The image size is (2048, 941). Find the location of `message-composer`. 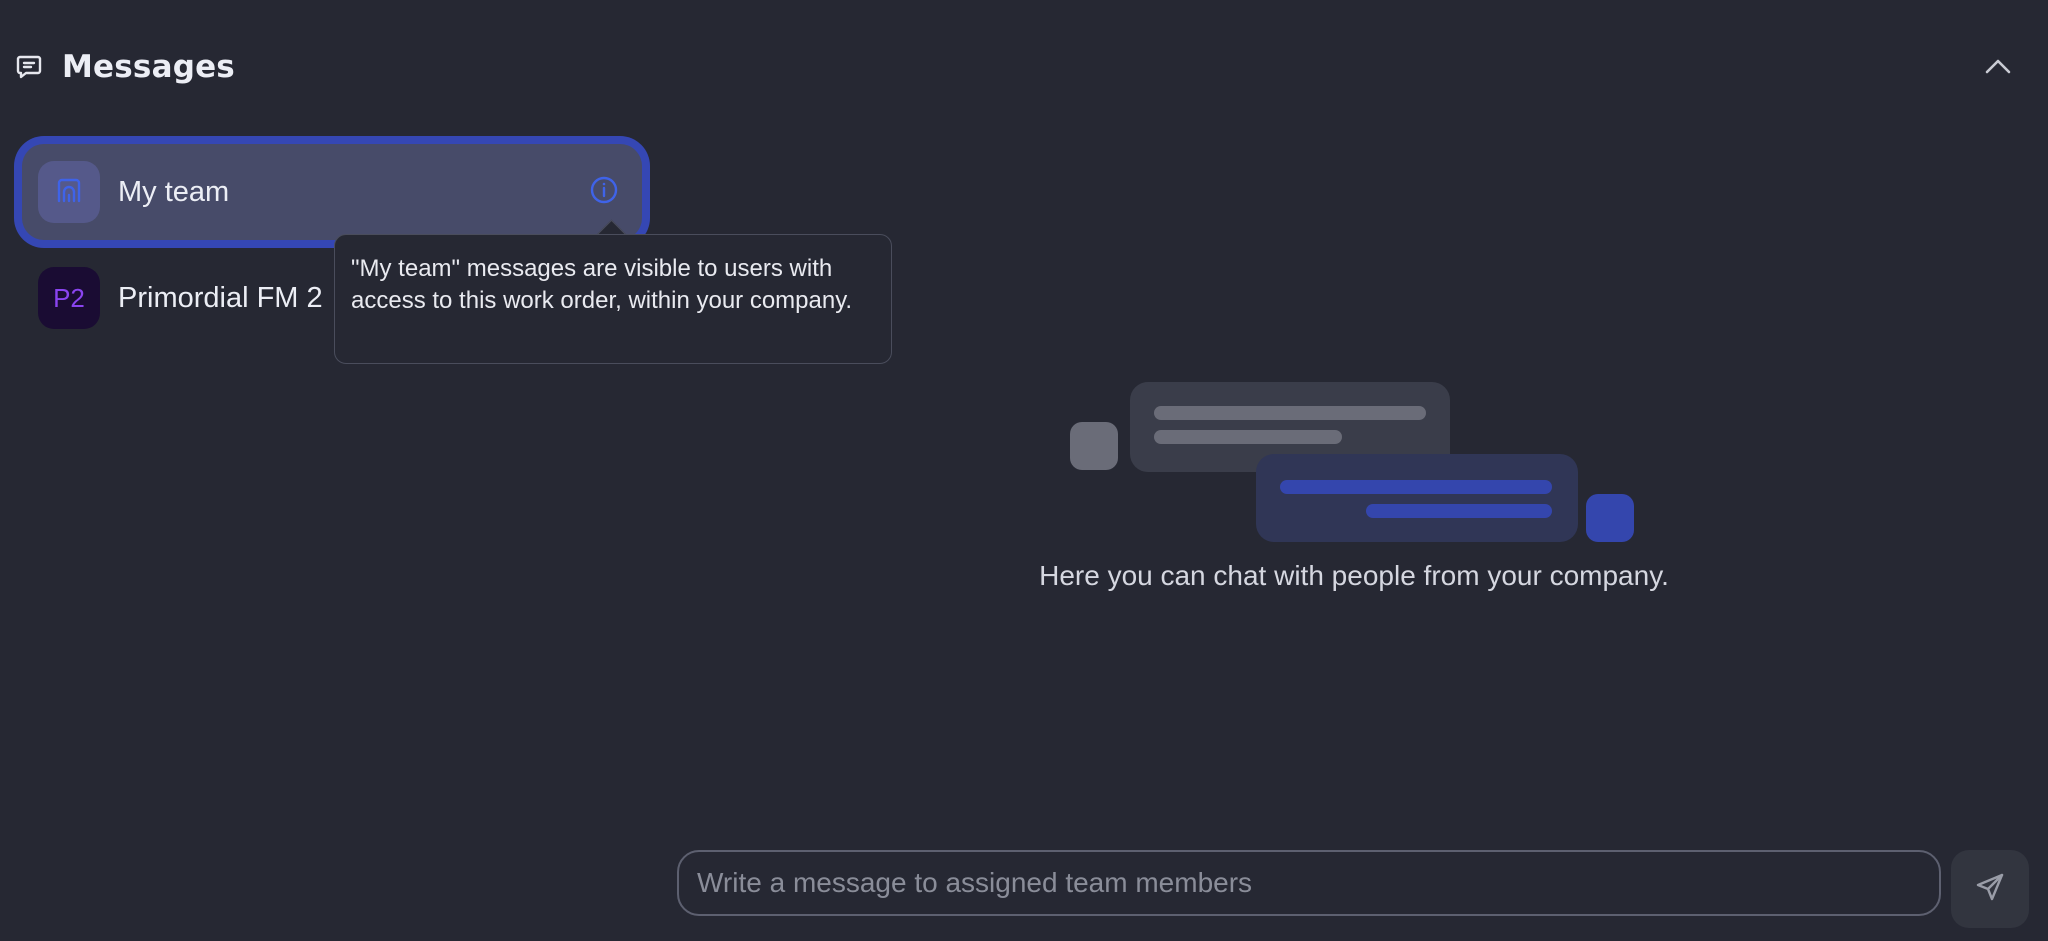

message-composer is located at coordinates (1309, 883).